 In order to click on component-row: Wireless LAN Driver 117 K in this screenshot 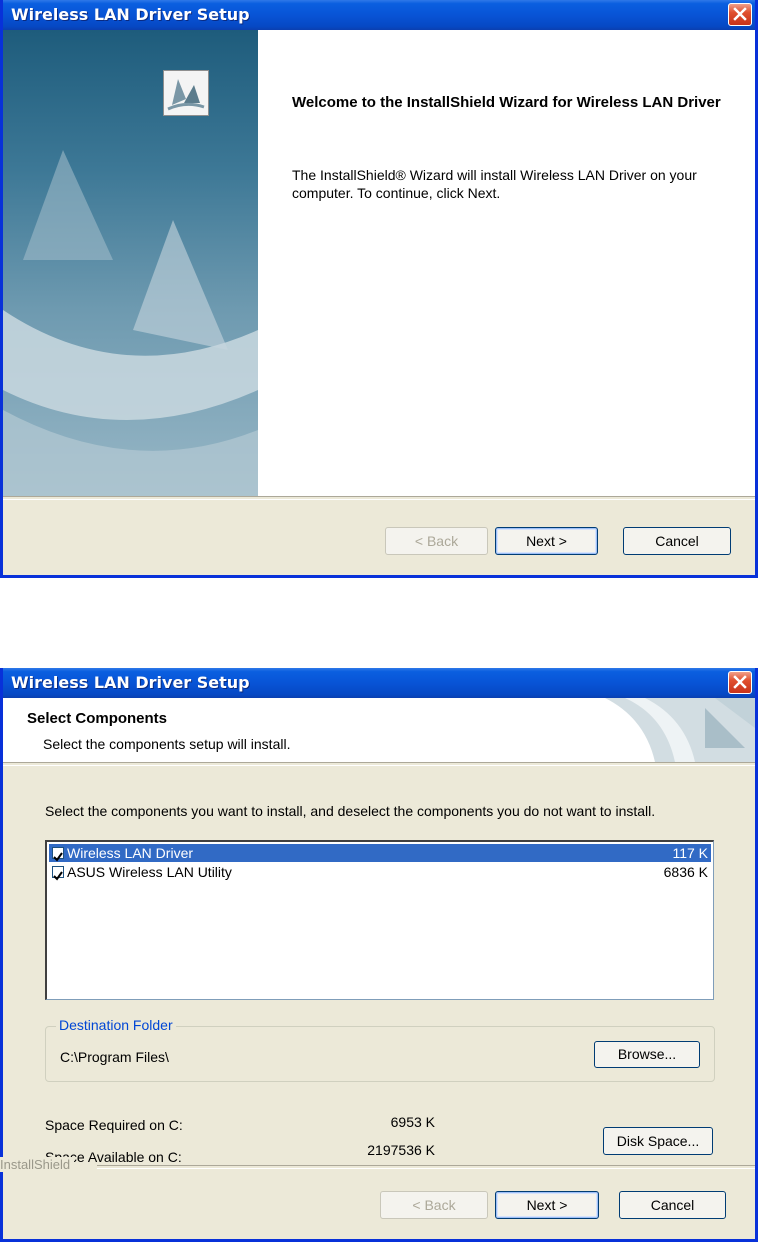, I will do `click(380, 853)`.